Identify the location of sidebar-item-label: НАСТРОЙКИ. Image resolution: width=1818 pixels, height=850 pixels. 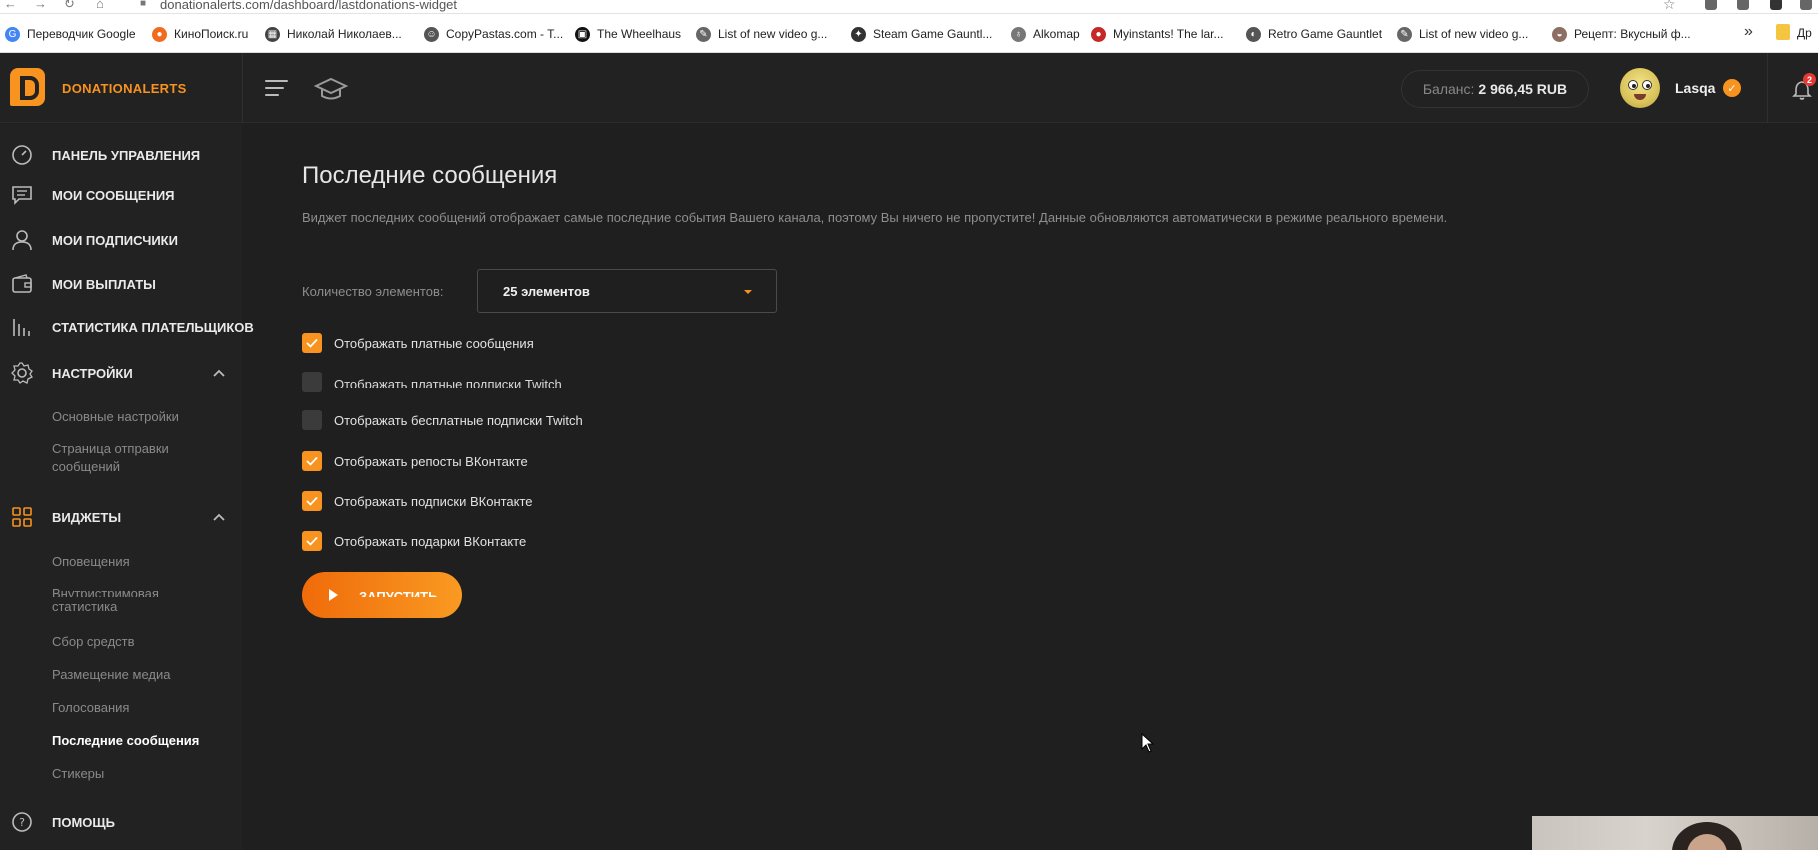
(92, 373).